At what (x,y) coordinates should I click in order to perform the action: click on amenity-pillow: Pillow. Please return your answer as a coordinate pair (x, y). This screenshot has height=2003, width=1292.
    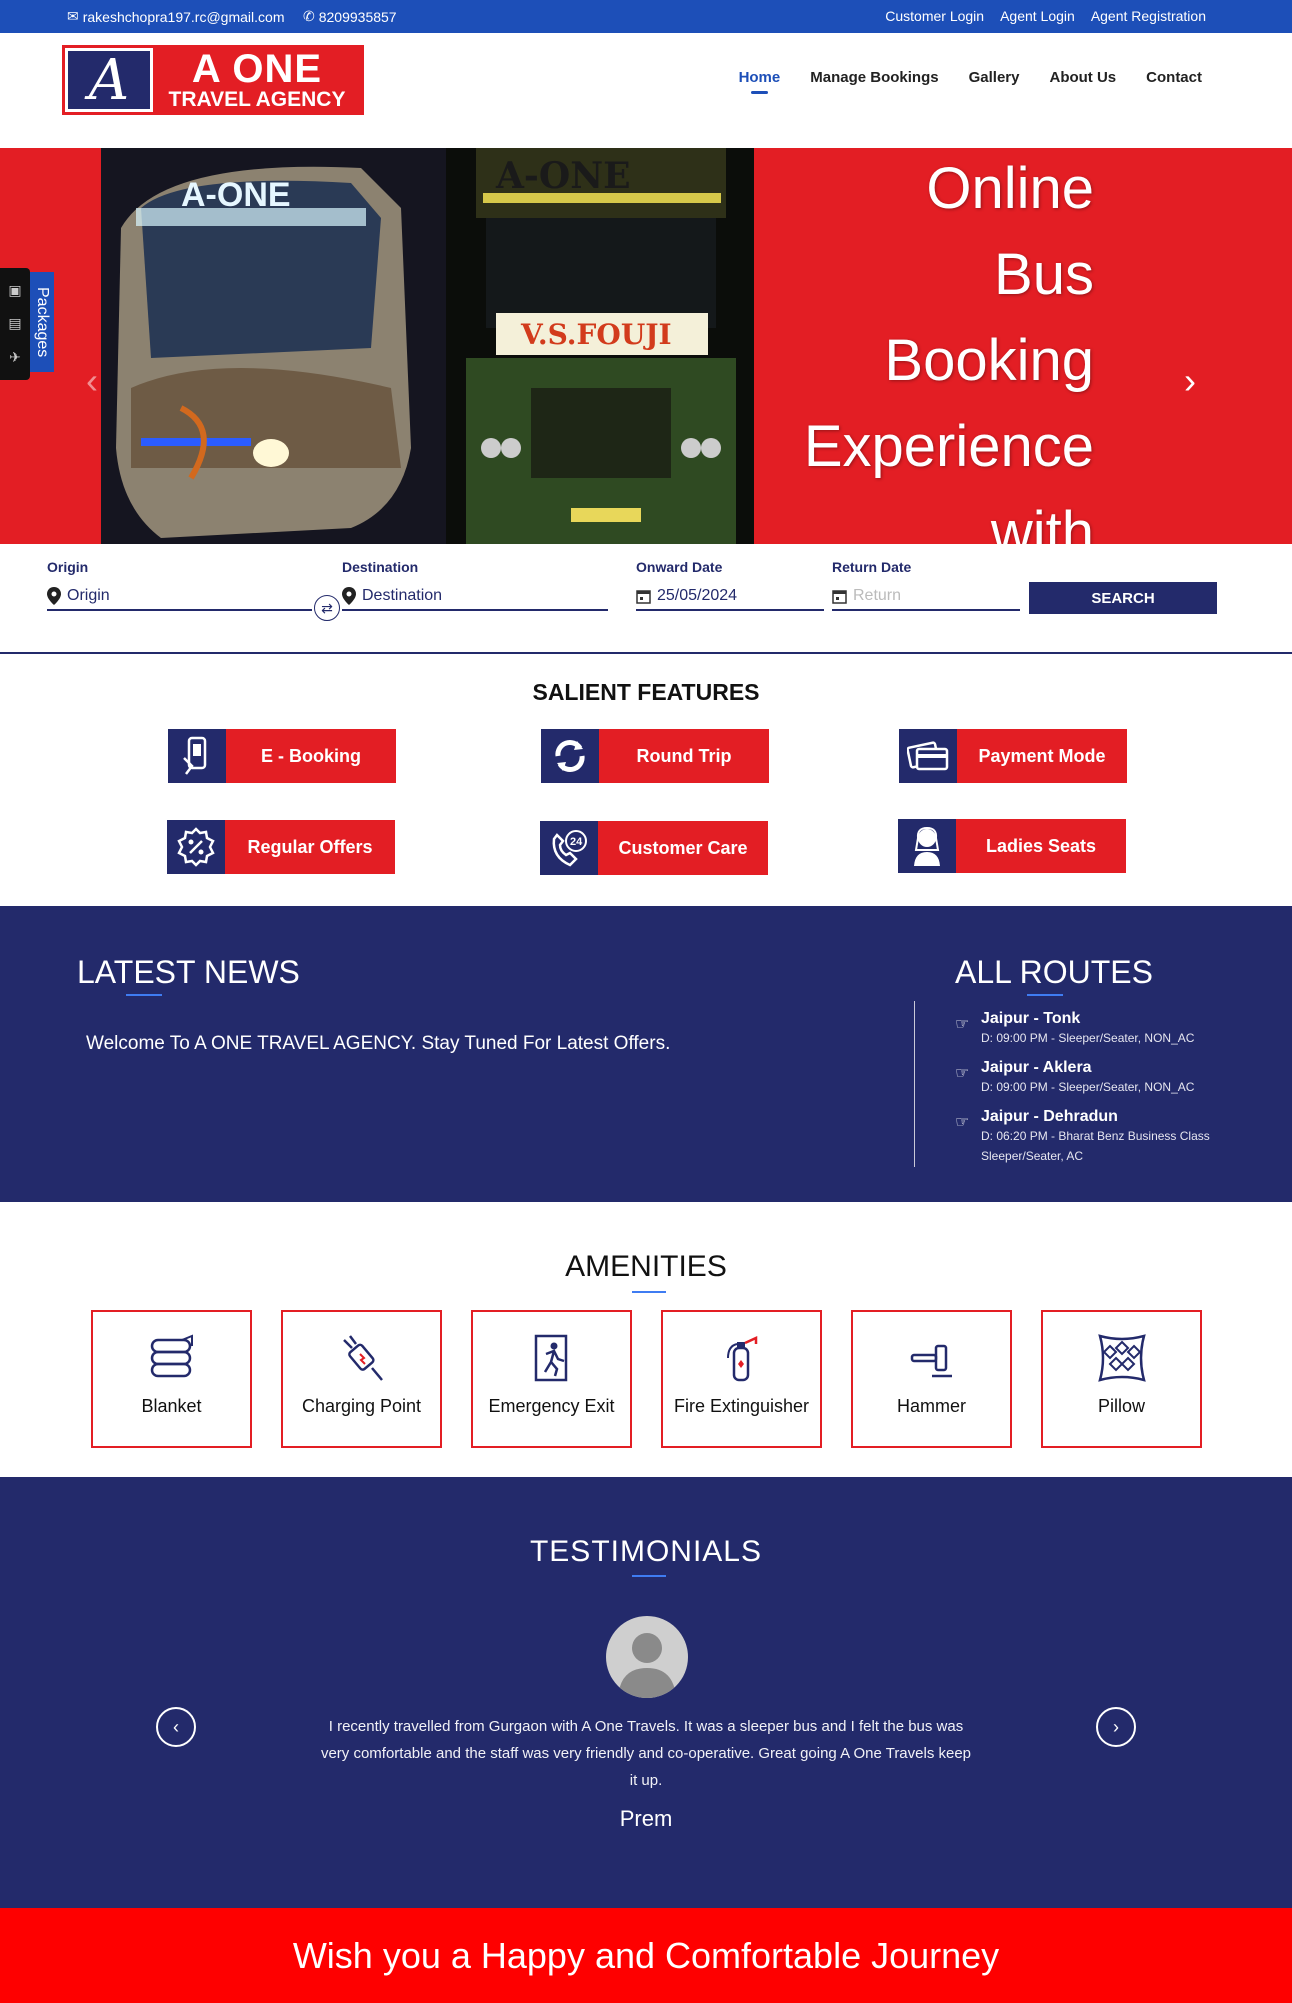
    Looking at the image, I should click on (1121, 1379).